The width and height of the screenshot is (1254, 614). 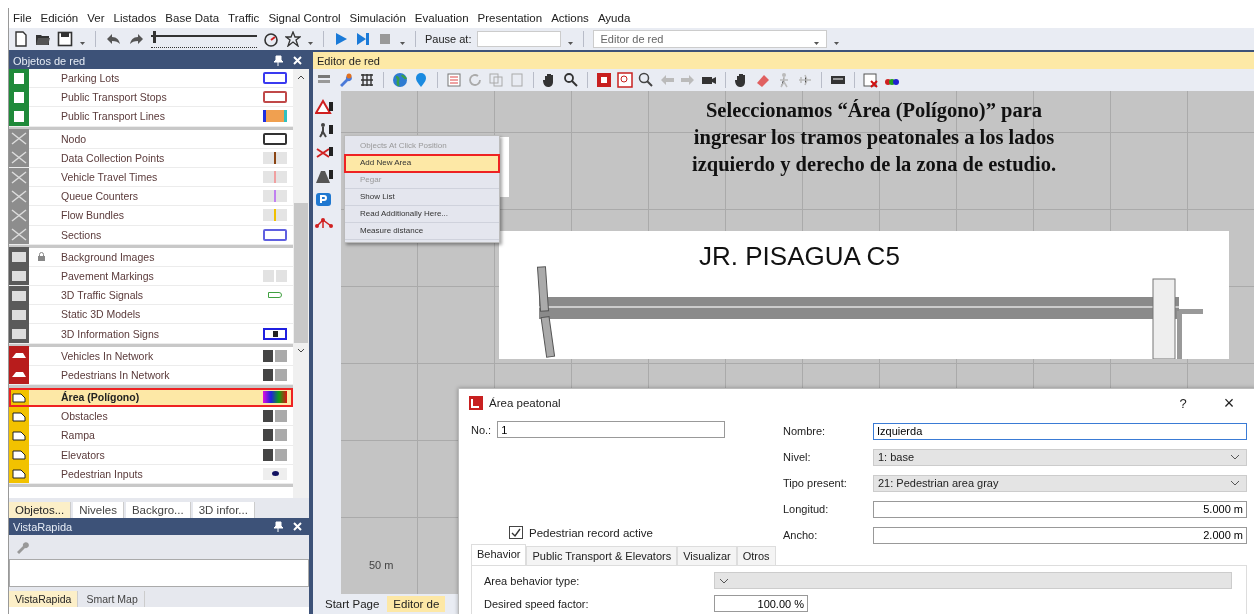 What do you see at coordinates (151, 98) in the screenshot?
I see `object-type-row: Public Transport Stops` at bounding box center [151, 98].